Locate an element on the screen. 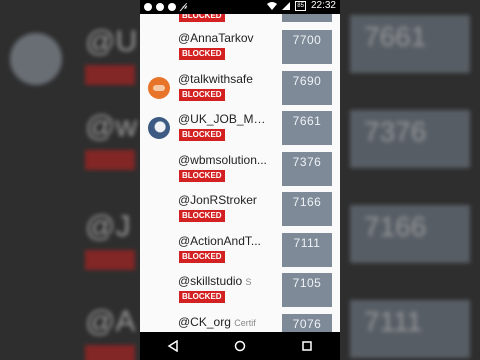 This screenshot has width=480, height=360. background-row: @A is located at coordinates (70, 332).